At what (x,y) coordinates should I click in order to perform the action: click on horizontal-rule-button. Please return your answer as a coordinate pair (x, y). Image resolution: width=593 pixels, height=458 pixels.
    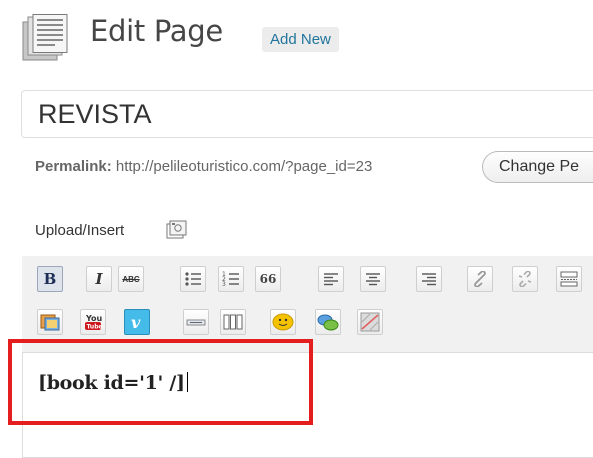
    Looking at the image, I should click on (196, 322).